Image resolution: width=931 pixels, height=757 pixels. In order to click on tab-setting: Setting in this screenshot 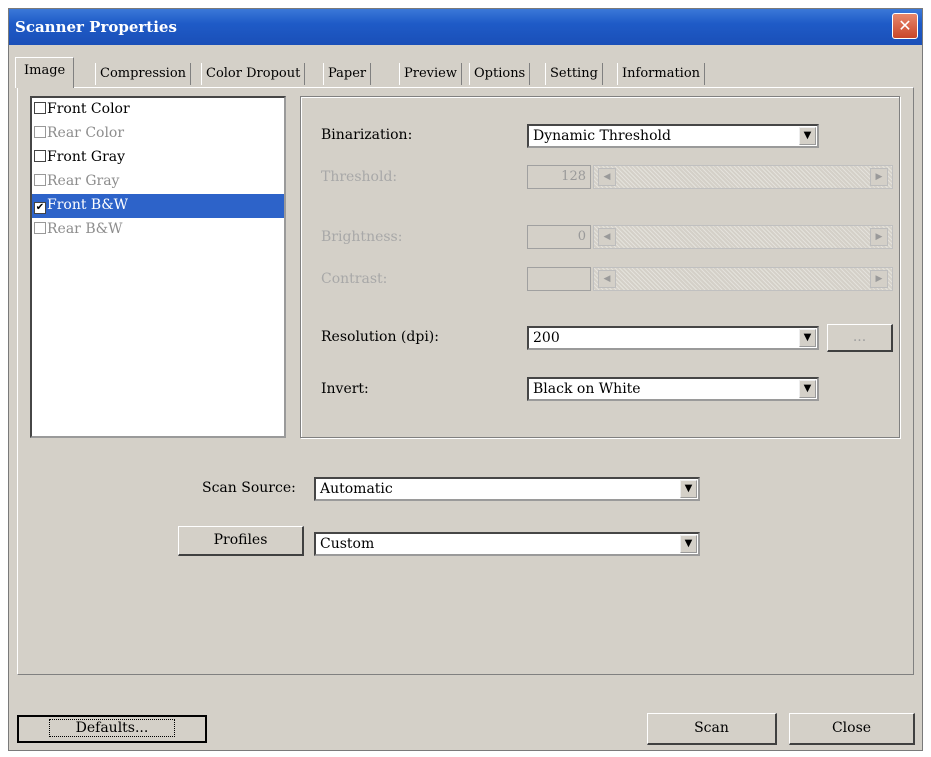, I will do `click(574, 74)`.